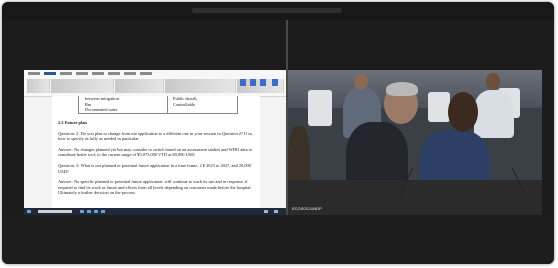  I want to click on table-cell: Documented tasks, so click(101, 110).